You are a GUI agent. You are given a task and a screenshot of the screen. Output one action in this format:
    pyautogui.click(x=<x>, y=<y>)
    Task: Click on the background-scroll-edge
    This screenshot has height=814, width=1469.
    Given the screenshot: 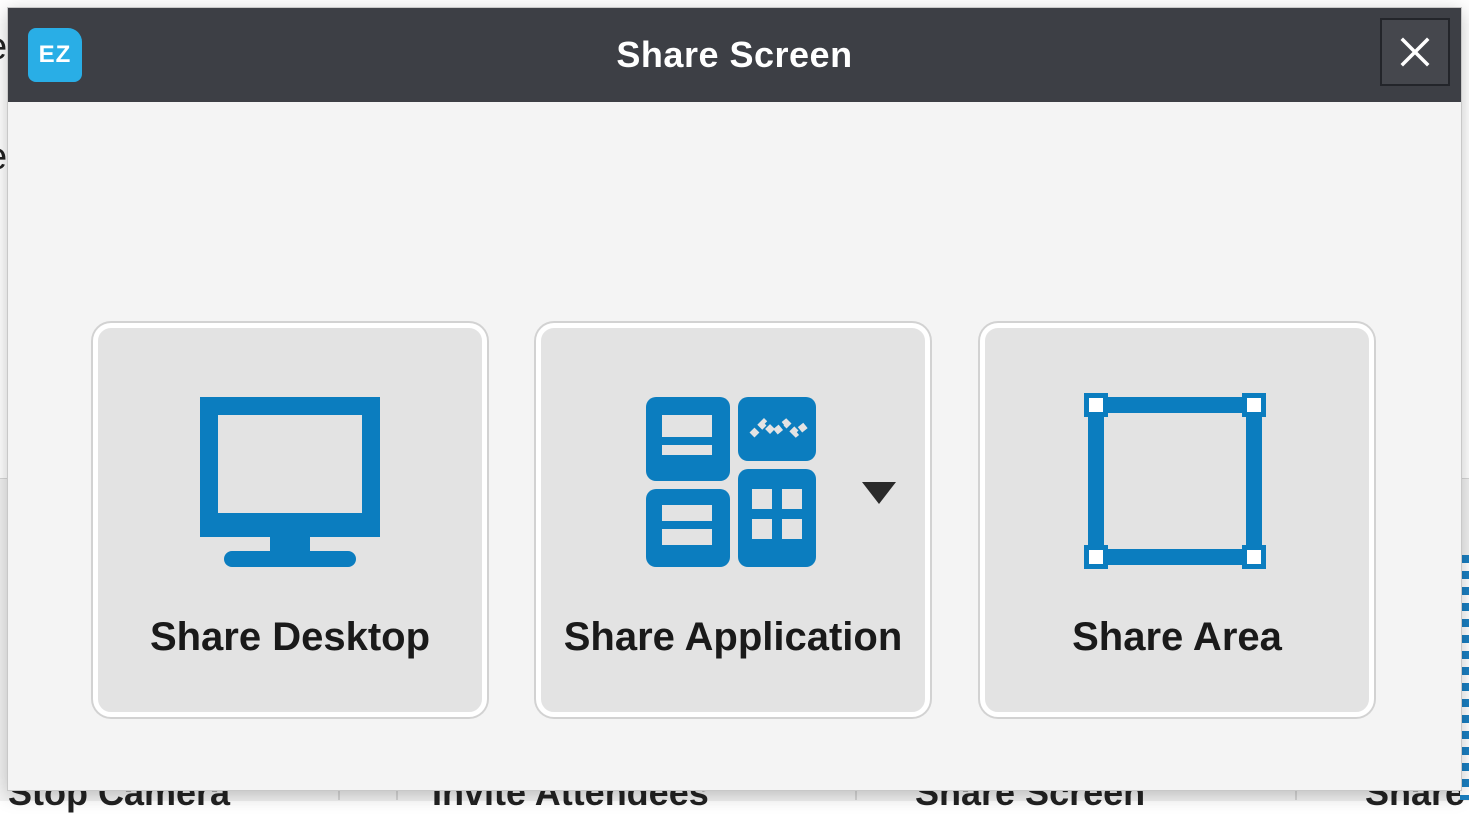 What is the action you would take?
    pyautogui.click(x=1464, y=677)
    